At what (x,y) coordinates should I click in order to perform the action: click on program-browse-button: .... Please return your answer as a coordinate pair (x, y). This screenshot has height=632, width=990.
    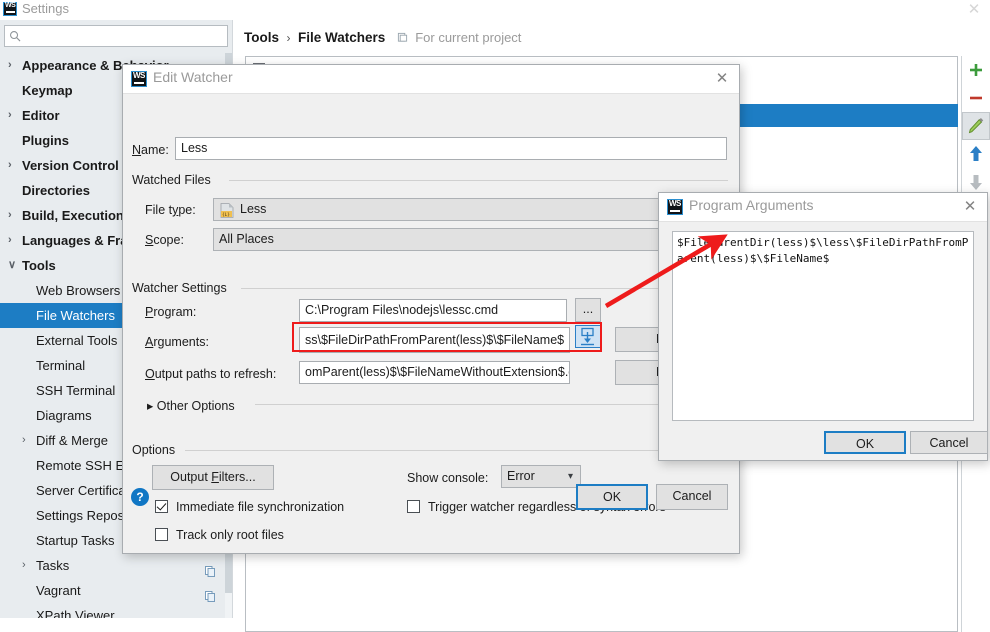
    Looking at the image, I should click on (588, 310).